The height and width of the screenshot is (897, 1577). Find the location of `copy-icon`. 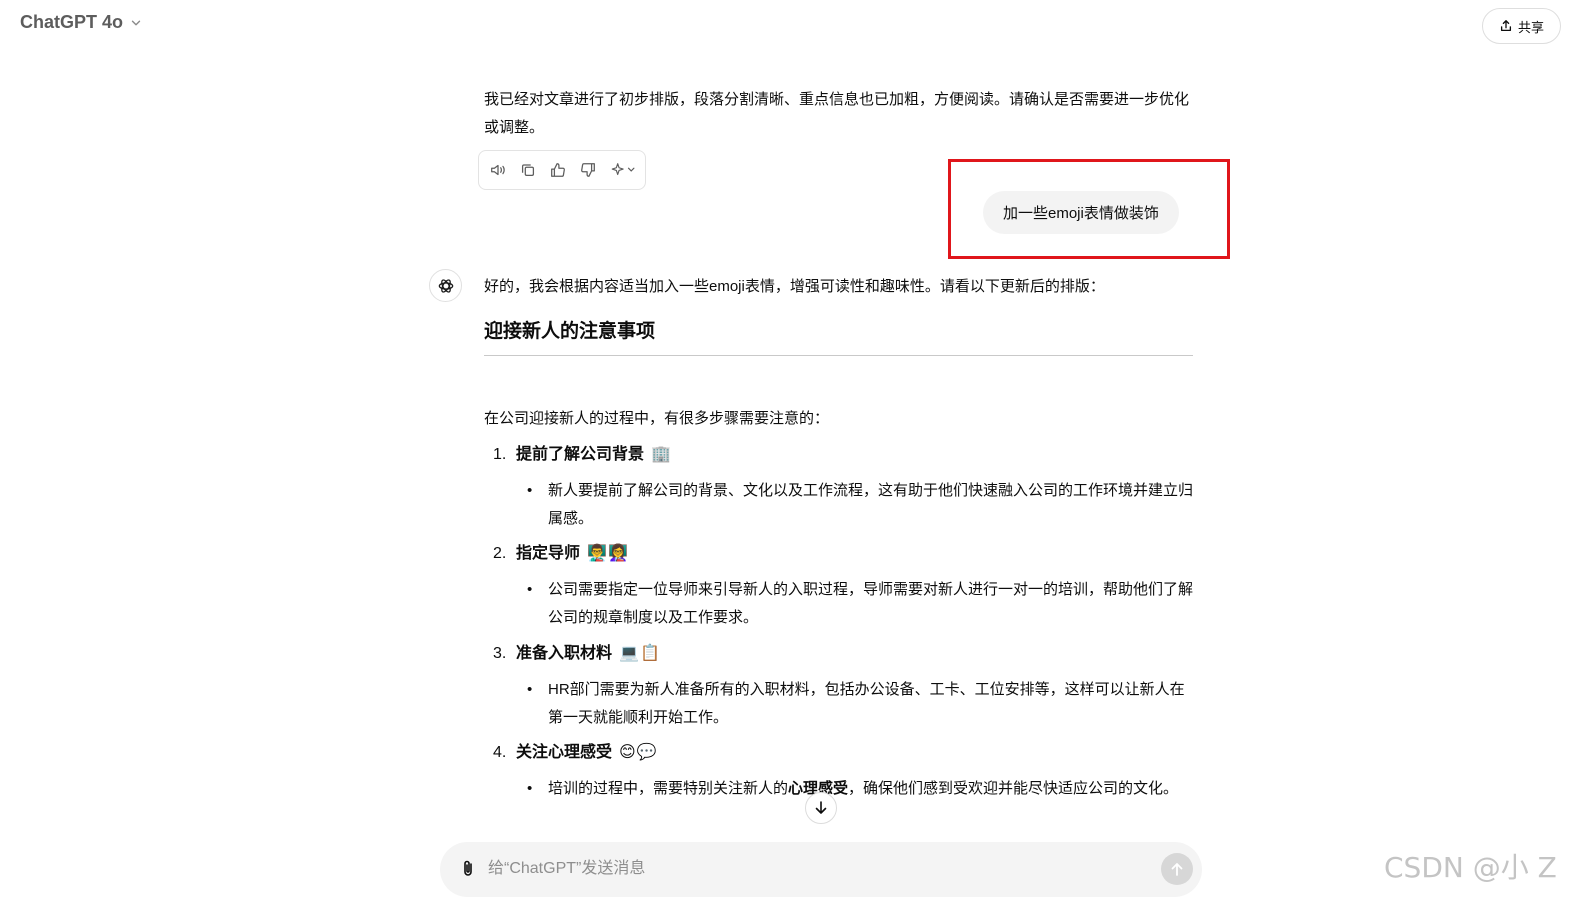

copy-icon is located at coordinates (528, 170).